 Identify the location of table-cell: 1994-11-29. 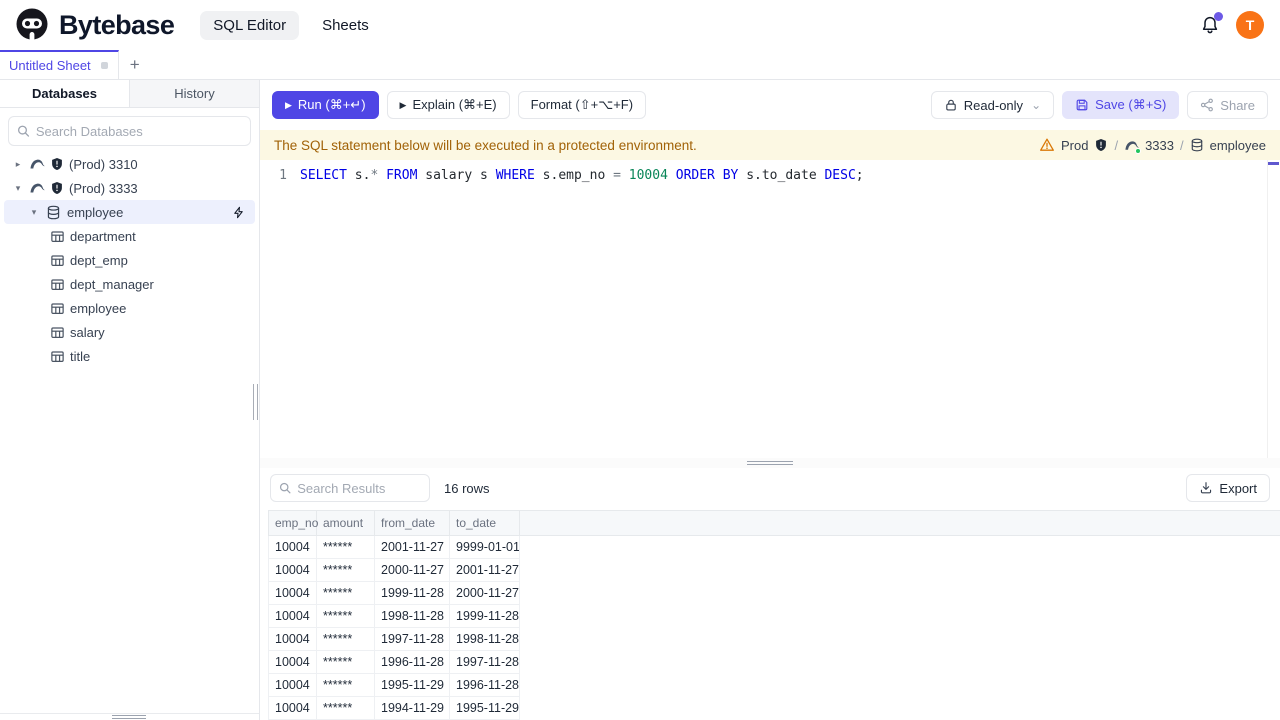
(412, 708).